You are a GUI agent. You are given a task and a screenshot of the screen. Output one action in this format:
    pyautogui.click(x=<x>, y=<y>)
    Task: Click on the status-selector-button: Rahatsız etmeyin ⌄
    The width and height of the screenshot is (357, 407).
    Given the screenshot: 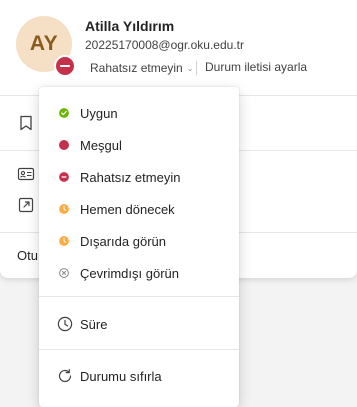 What is the action you would take?
    pyautogui.click(x=141, y=68)
    